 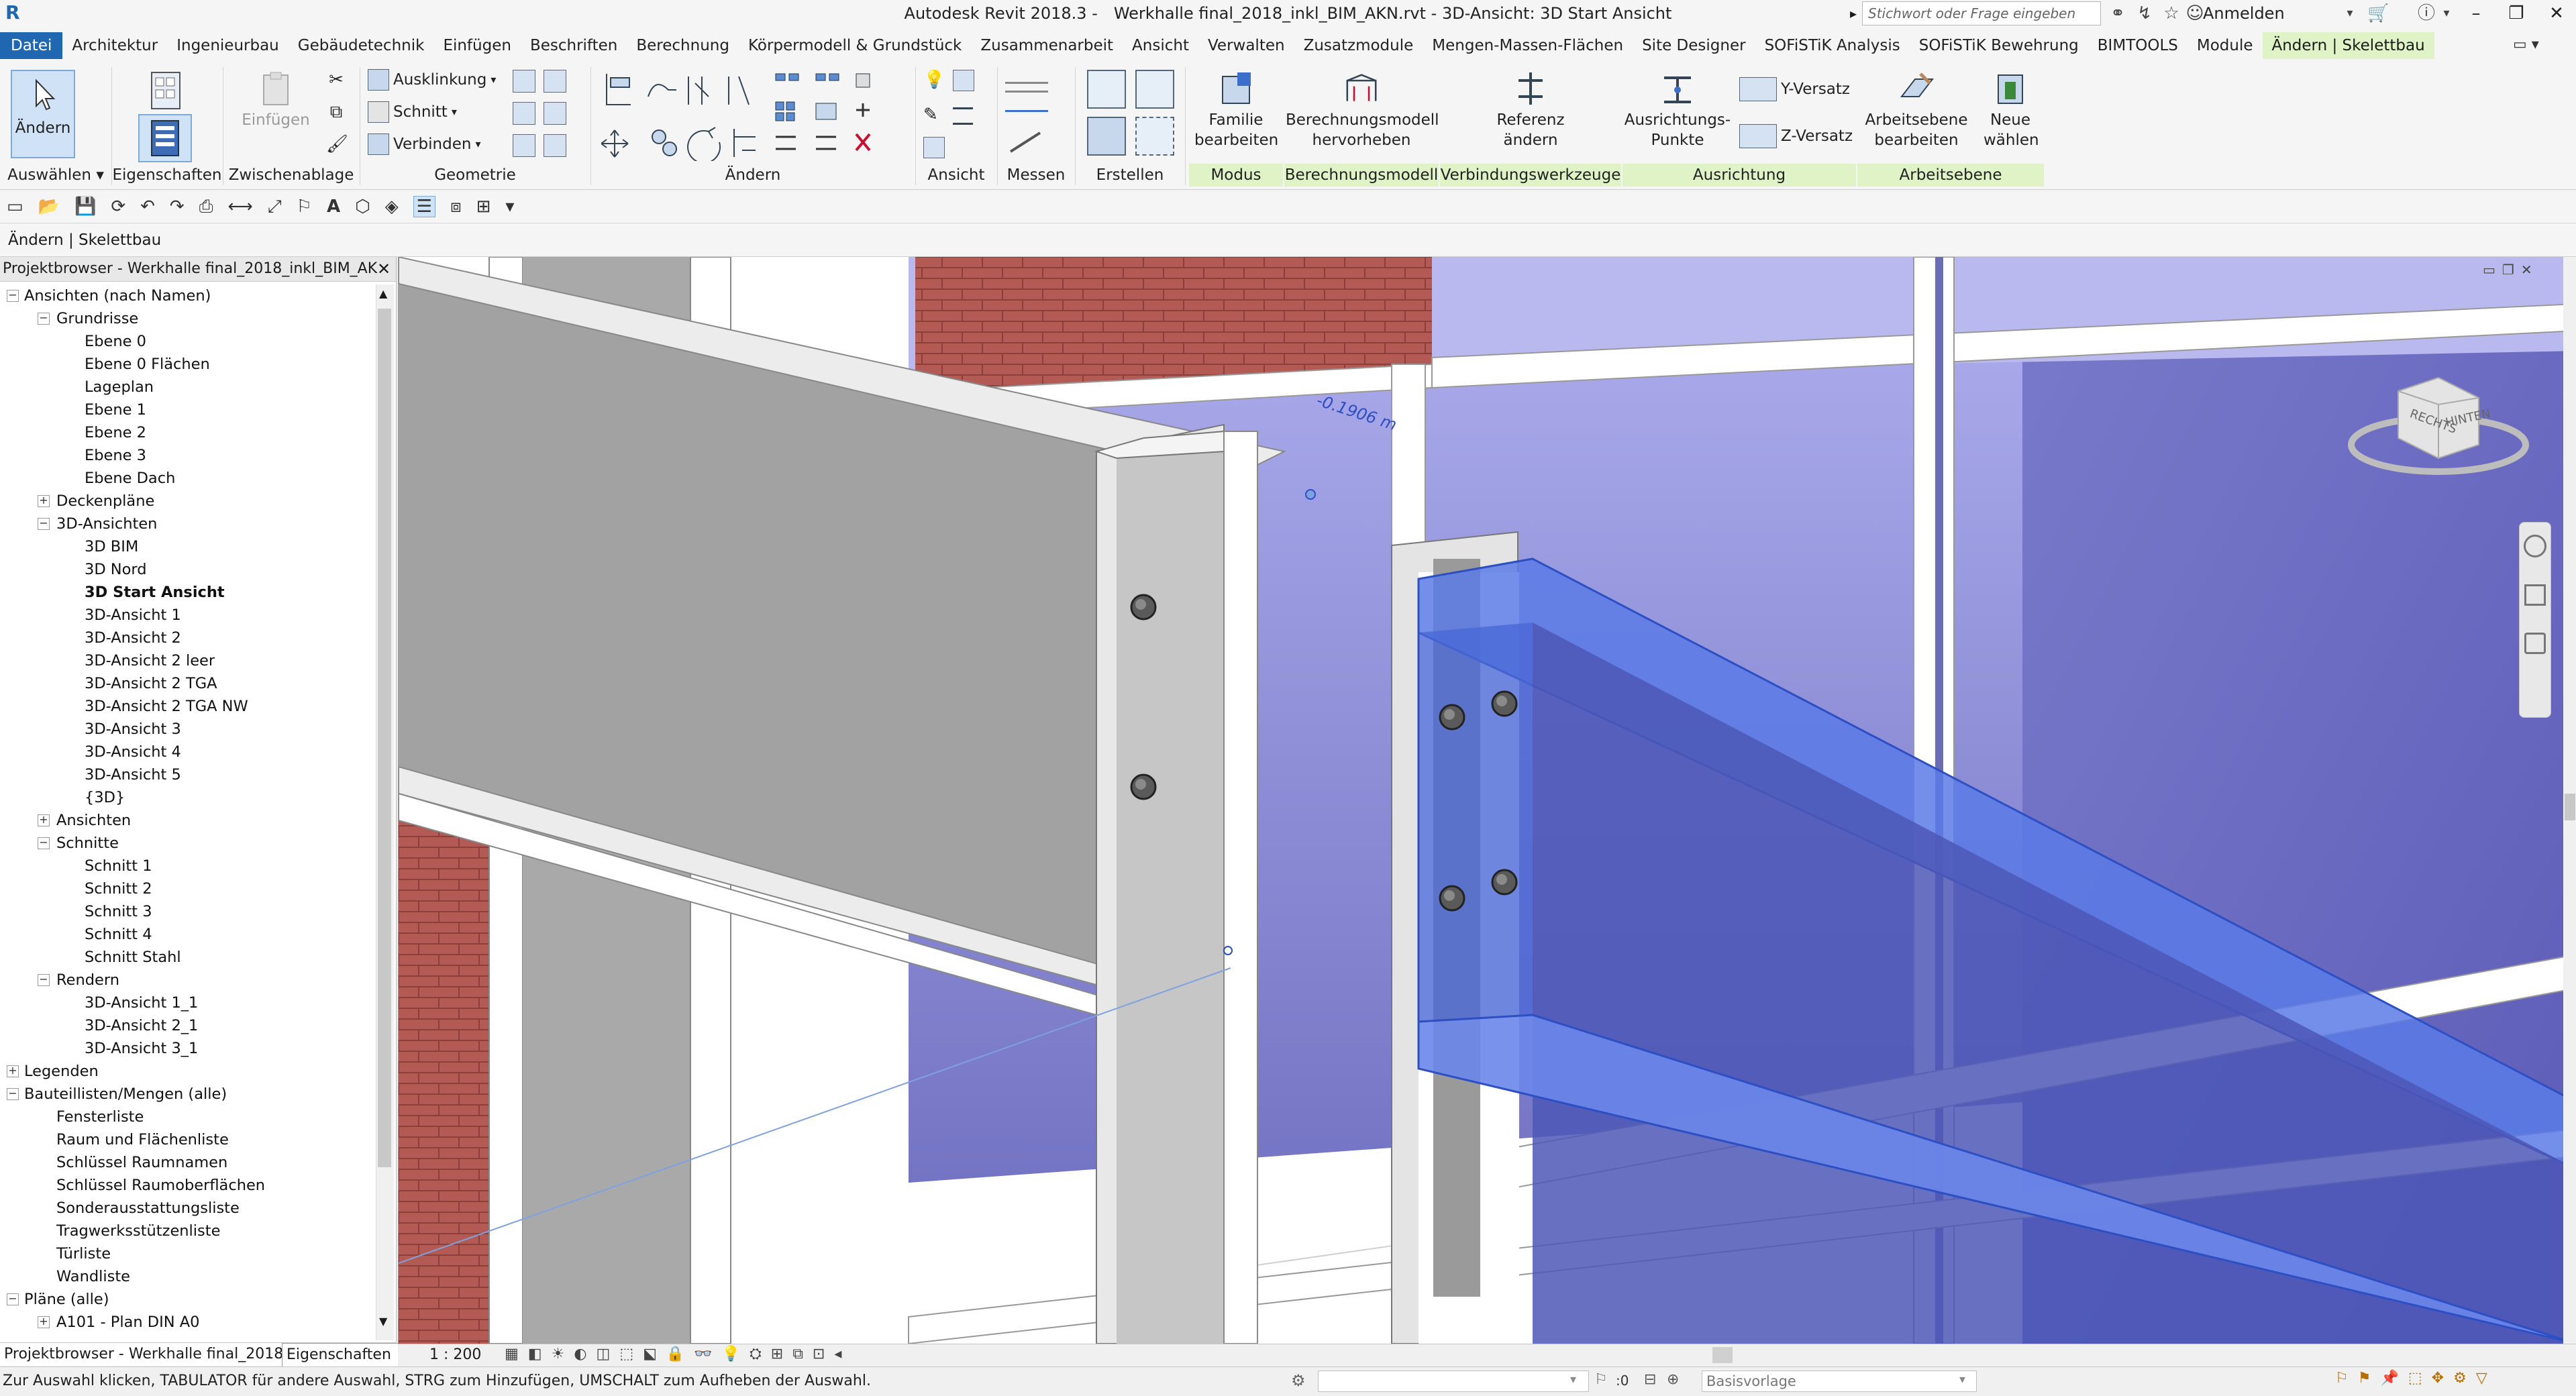 I want to click on render-icon: ◫, so click(x=604, y=1355).